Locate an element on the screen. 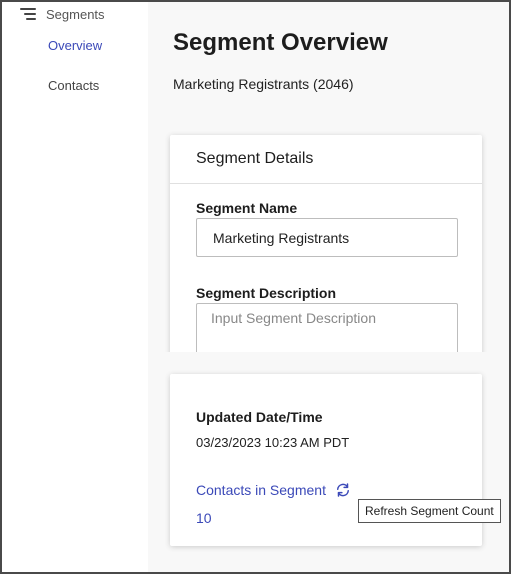 The width and height of the screenshot is (511, 574). updated-label: Updated Date/Time is located at coordinates (259, 417).